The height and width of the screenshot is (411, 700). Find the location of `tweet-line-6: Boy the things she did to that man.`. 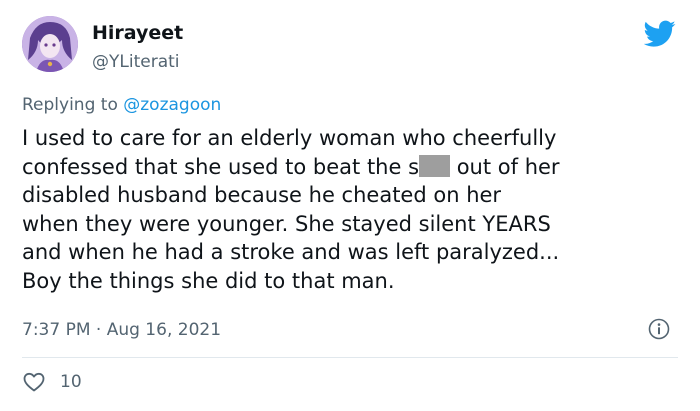

tweet-line-6: Boy the things she did to that man. is located at coordinates (208, 280).